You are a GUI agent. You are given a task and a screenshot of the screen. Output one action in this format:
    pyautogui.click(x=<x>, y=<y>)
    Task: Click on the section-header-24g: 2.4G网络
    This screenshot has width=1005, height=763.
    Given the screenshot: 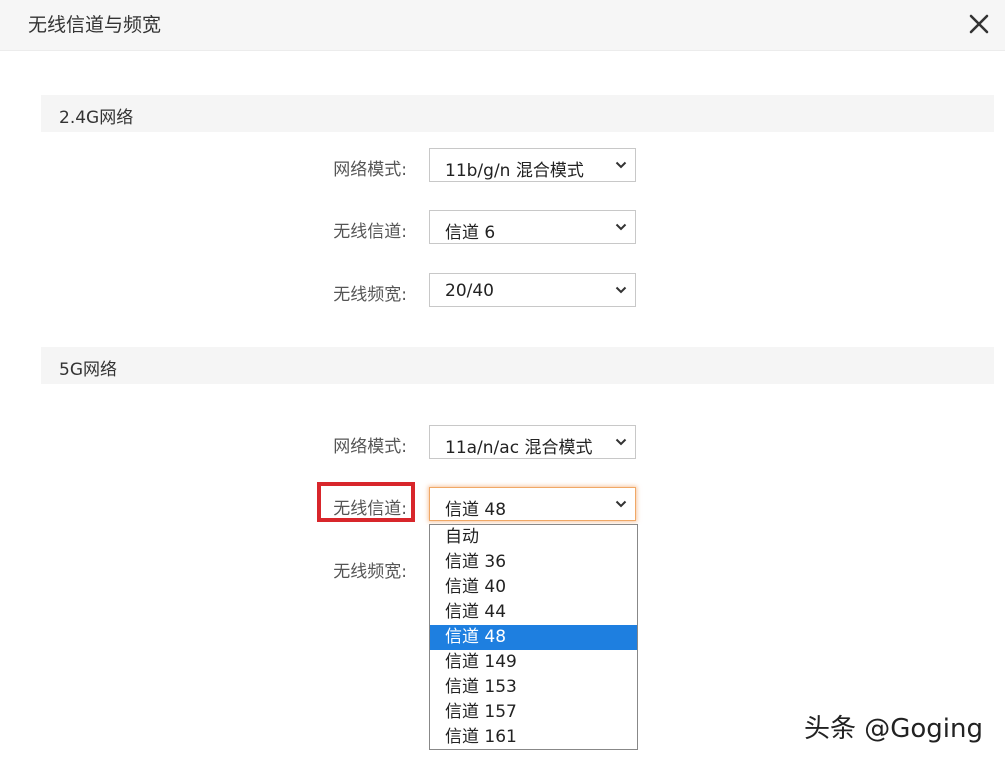 What is the action you would take?
    pyautogui.click(x=517, y=113)
    